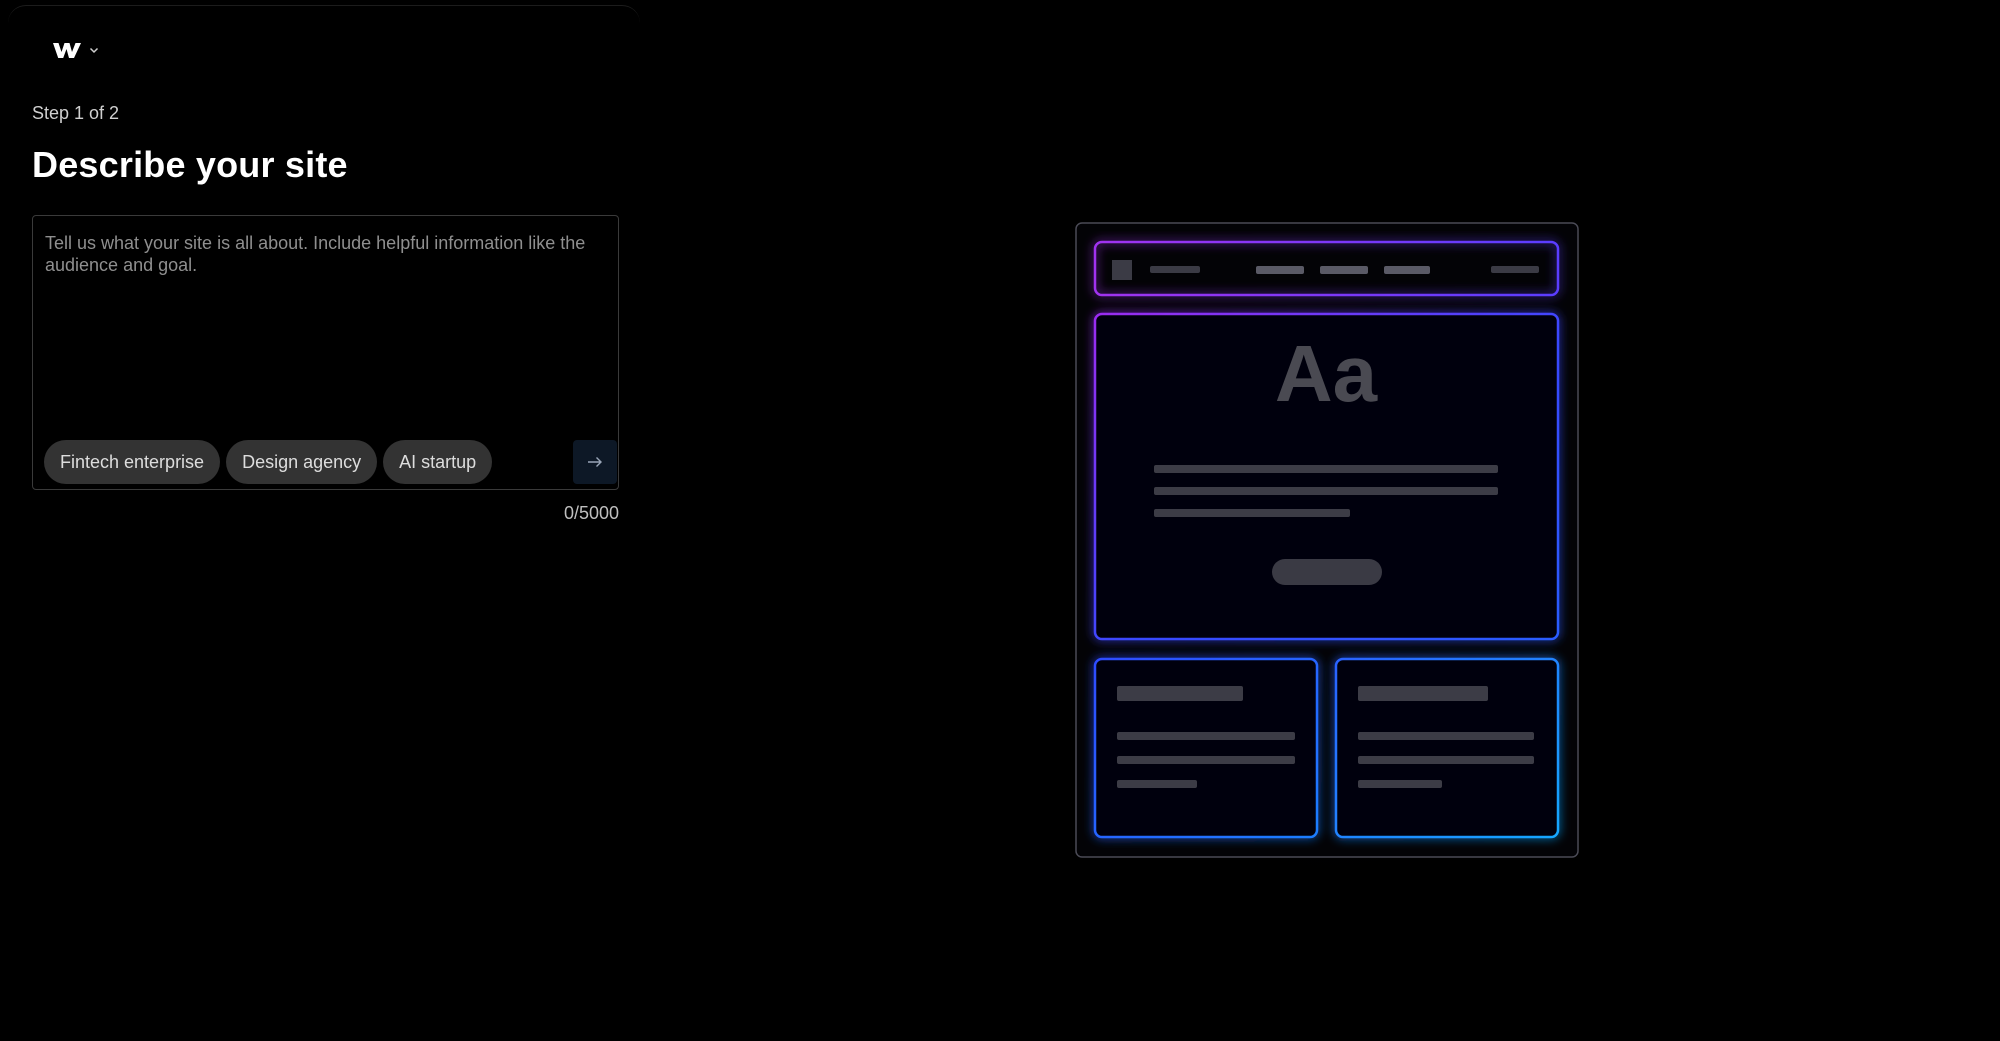 This screenshot has width=2000, height=1041. What do you see at coordinates (1122, 270) in the screenshot?
I see `nav-logo-placeholder` at bounding box center [1122, 270].